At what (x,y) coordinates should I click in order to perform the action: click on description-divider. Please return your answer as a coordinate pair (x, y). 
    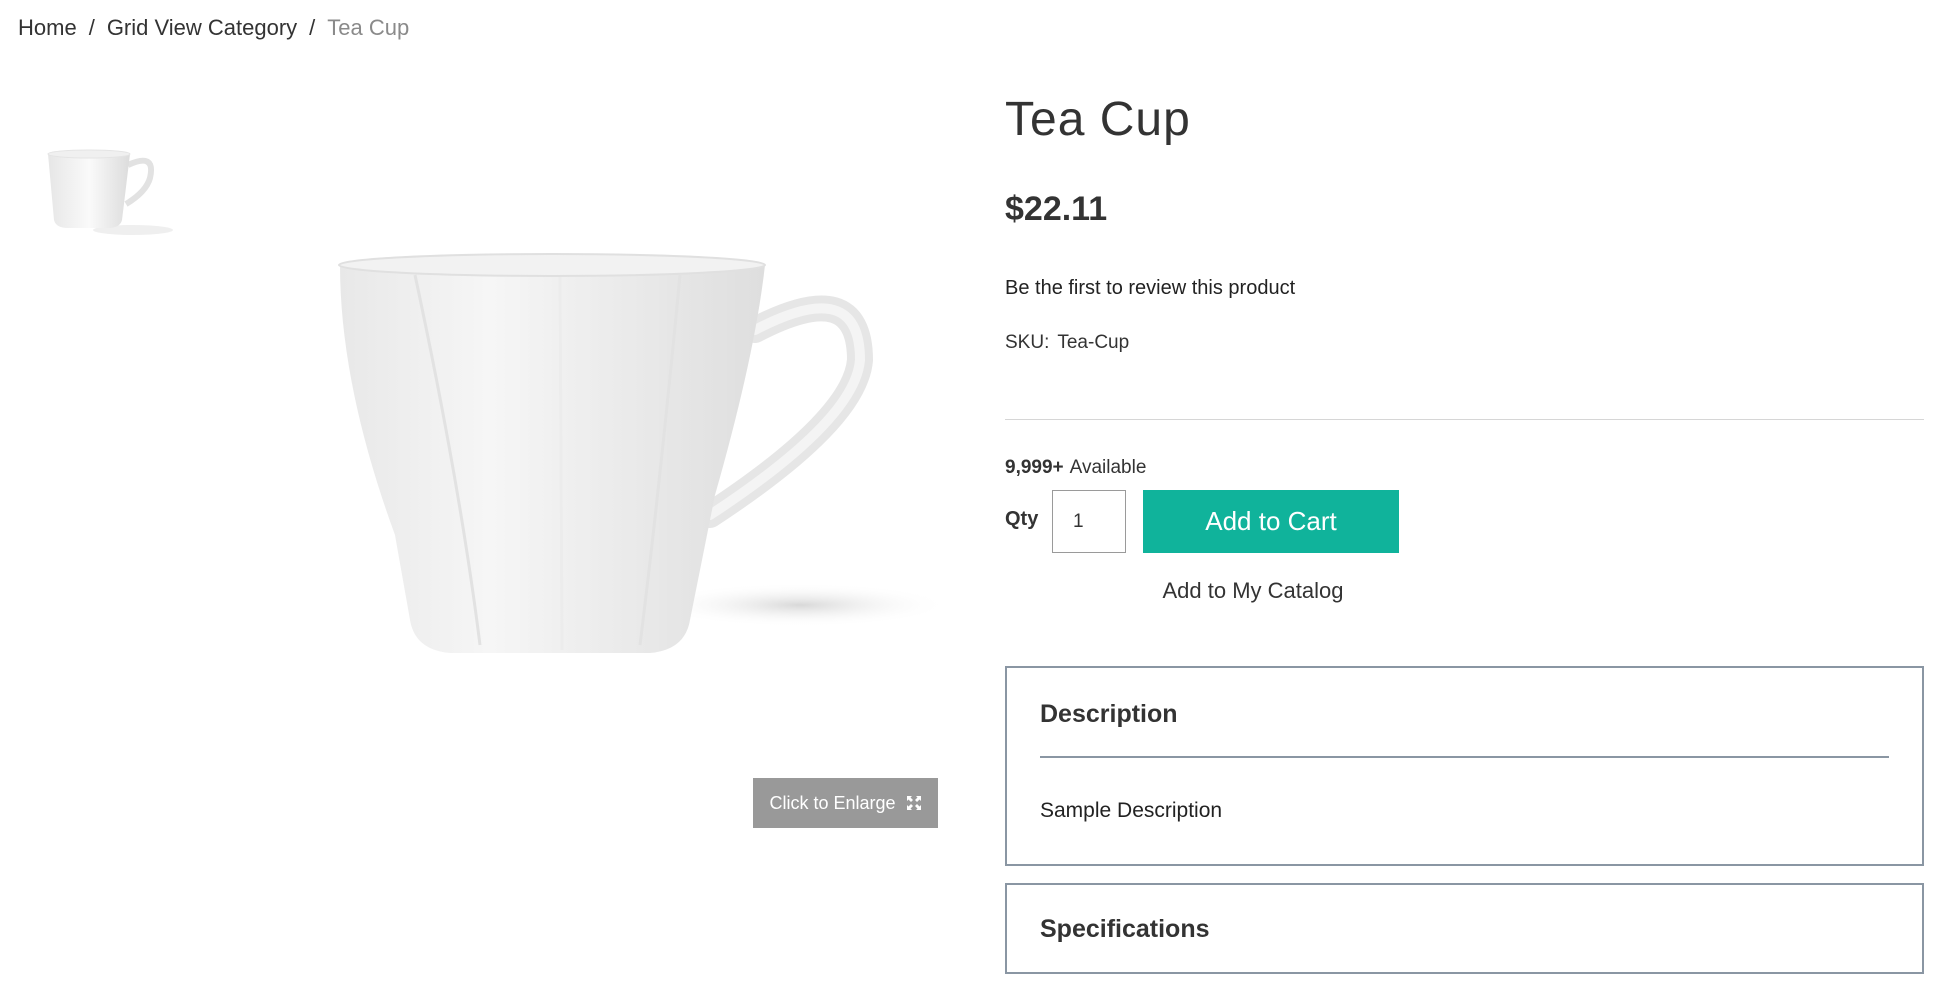
    Looking at the image, I should click on (1464, 757).